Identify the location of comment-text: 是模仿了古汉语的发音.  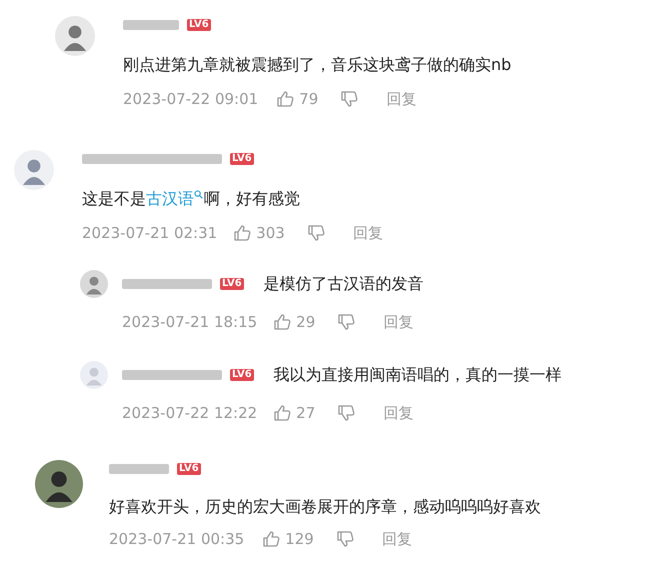
(344, 284).